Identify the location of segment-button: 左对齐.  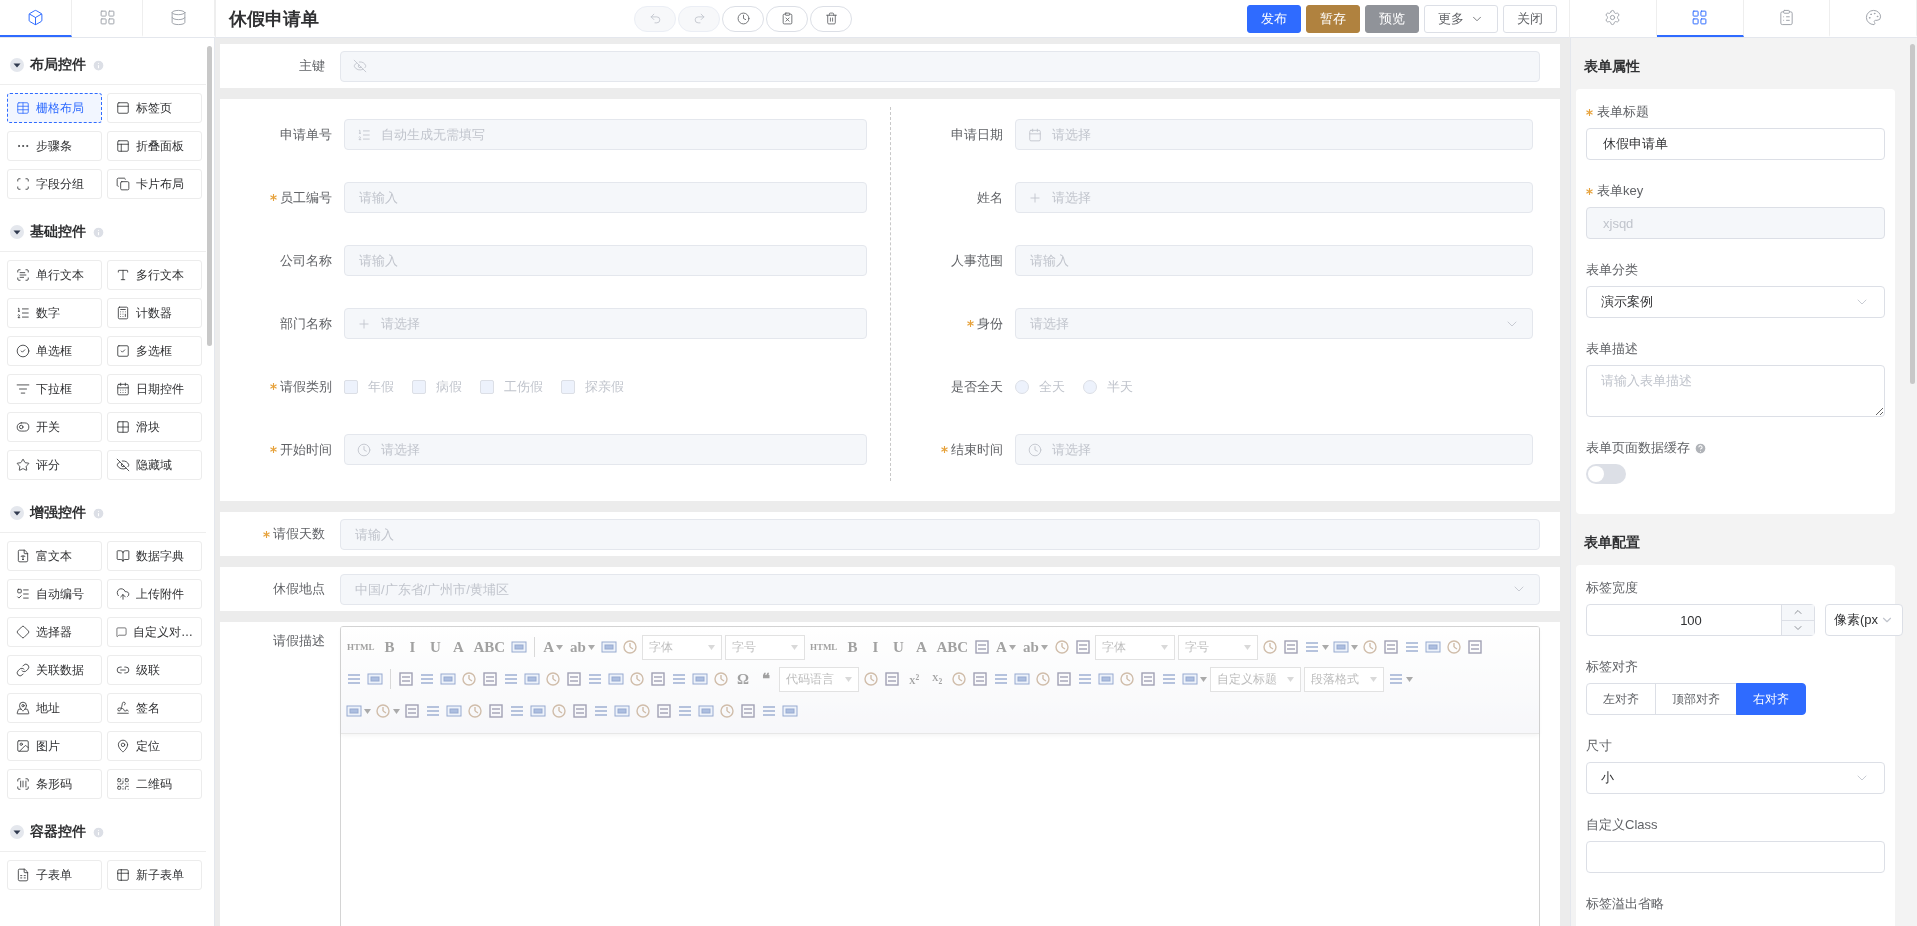
(1621, 699).